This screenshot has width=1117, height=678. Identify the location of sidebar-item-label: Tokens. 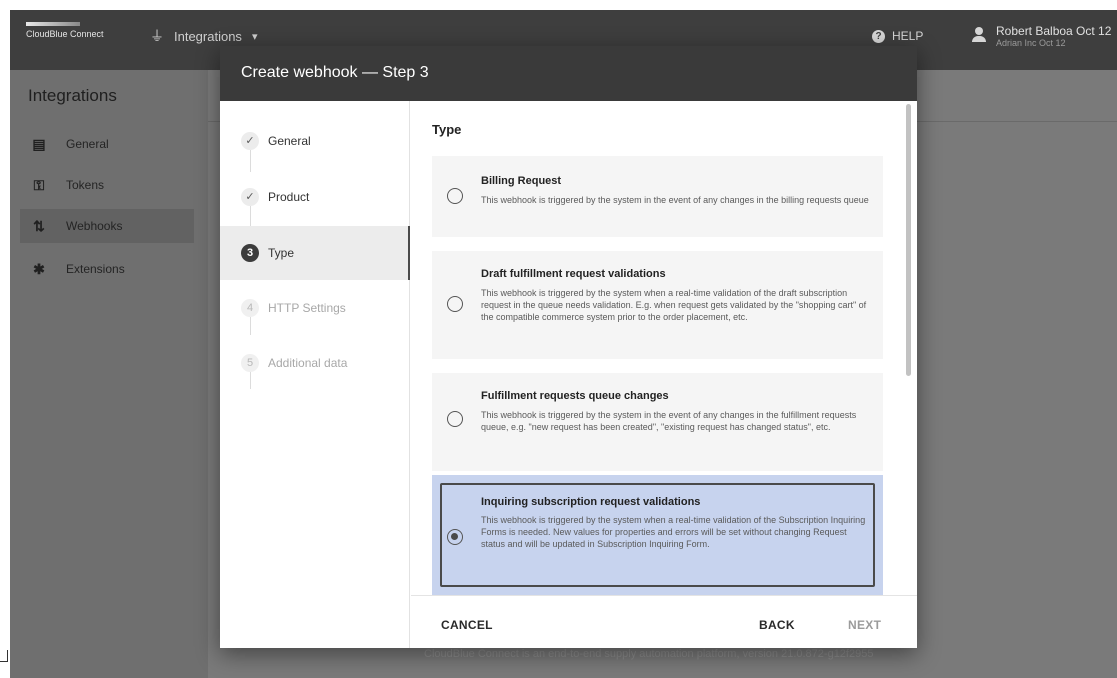
(85, 185).